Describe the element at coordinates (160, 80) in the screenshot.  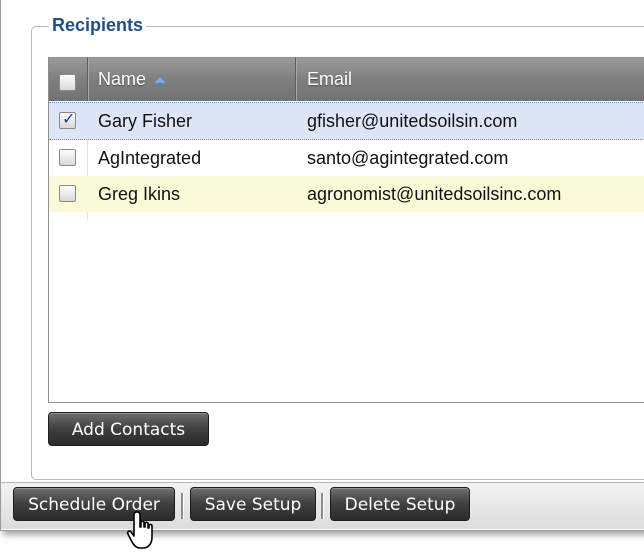
I see `sort-ascending-icon` at that location.